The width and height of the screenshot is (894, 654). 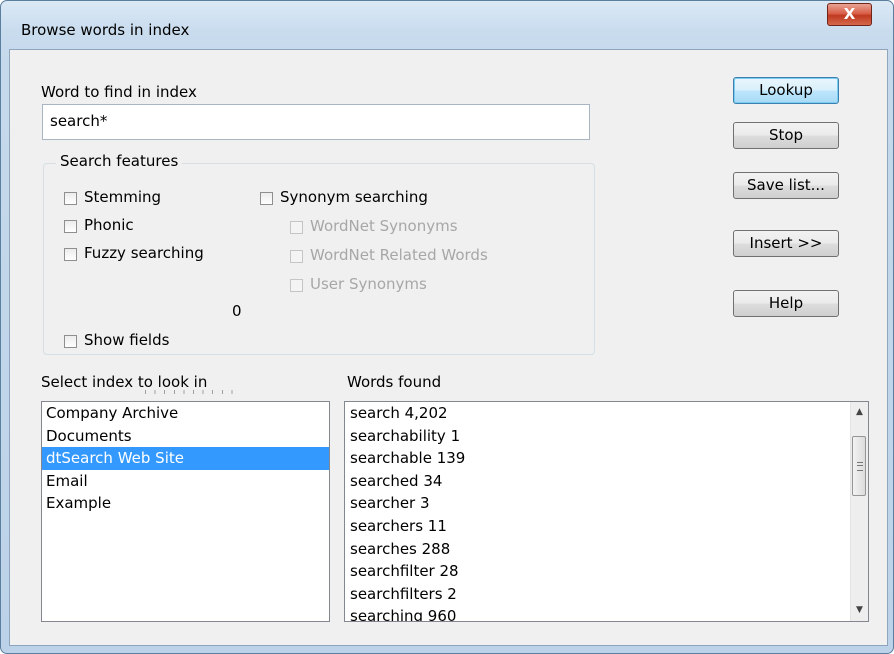 I want to click on word-list-item: searches 288, so click(x=606, y=549).